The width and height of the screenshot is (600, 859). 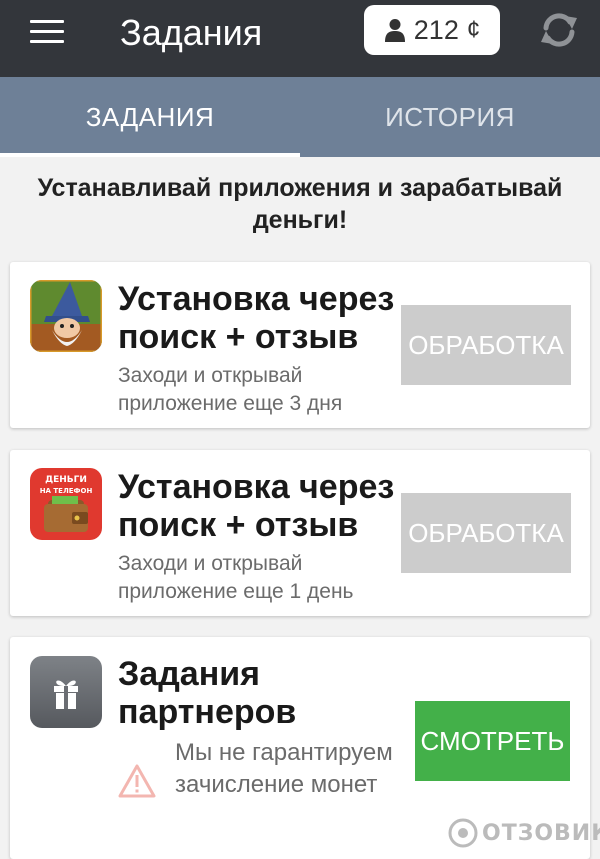 What do you see at coordinates (394, 30) in the screenshot?
I see `user-icon` at bounding box center [394, 30].